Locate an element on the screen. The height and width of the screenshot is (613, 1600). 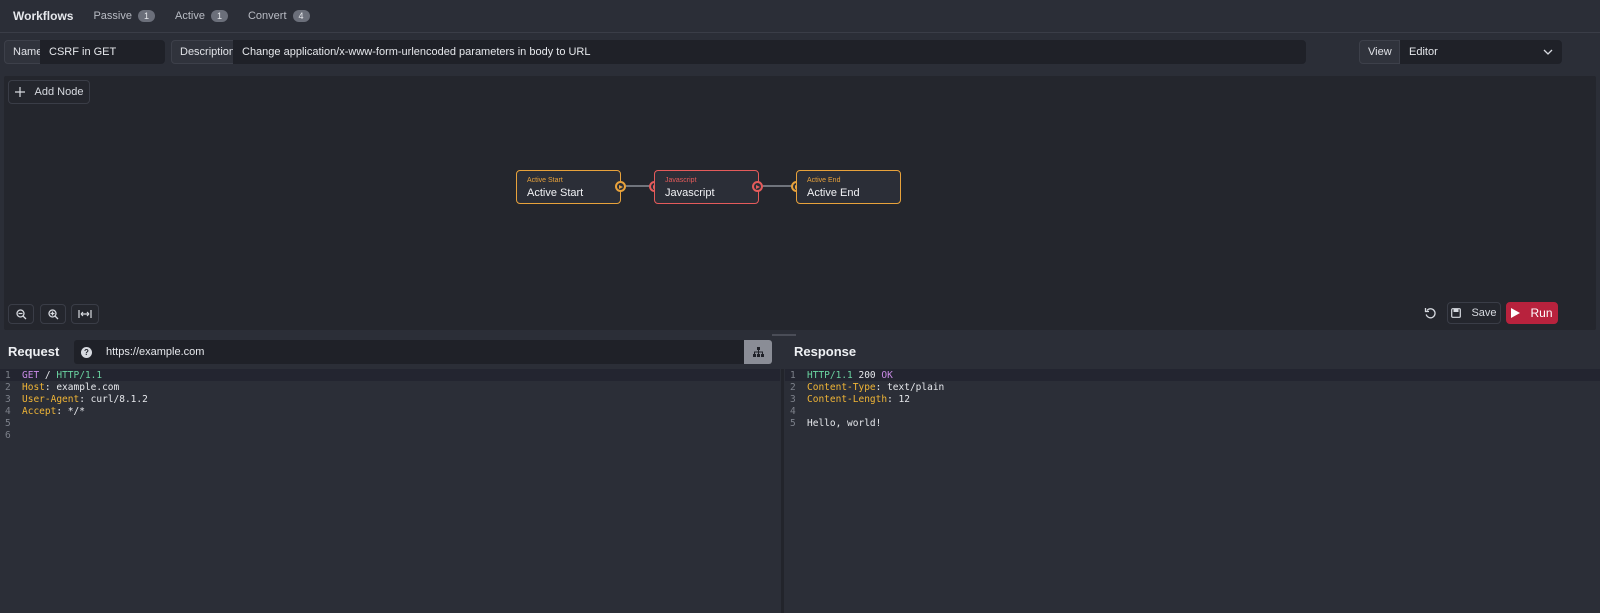
tab-label: Passive is located at coordinates (112, 16).